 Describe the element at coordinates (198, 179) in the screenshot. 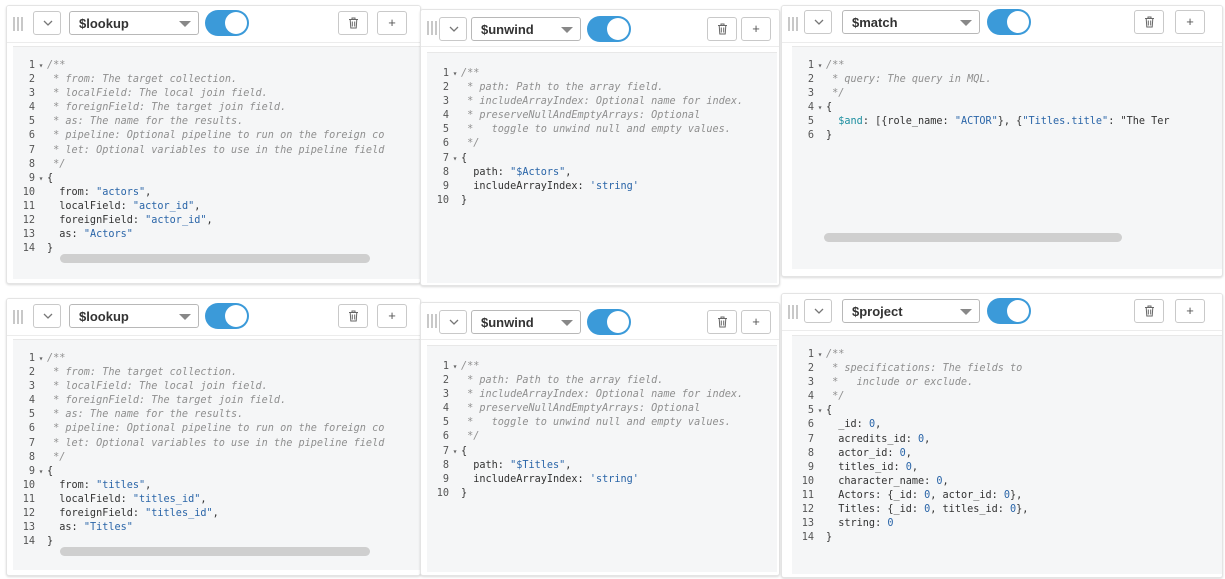

I see `code-line: 9 ▾{` at that location.